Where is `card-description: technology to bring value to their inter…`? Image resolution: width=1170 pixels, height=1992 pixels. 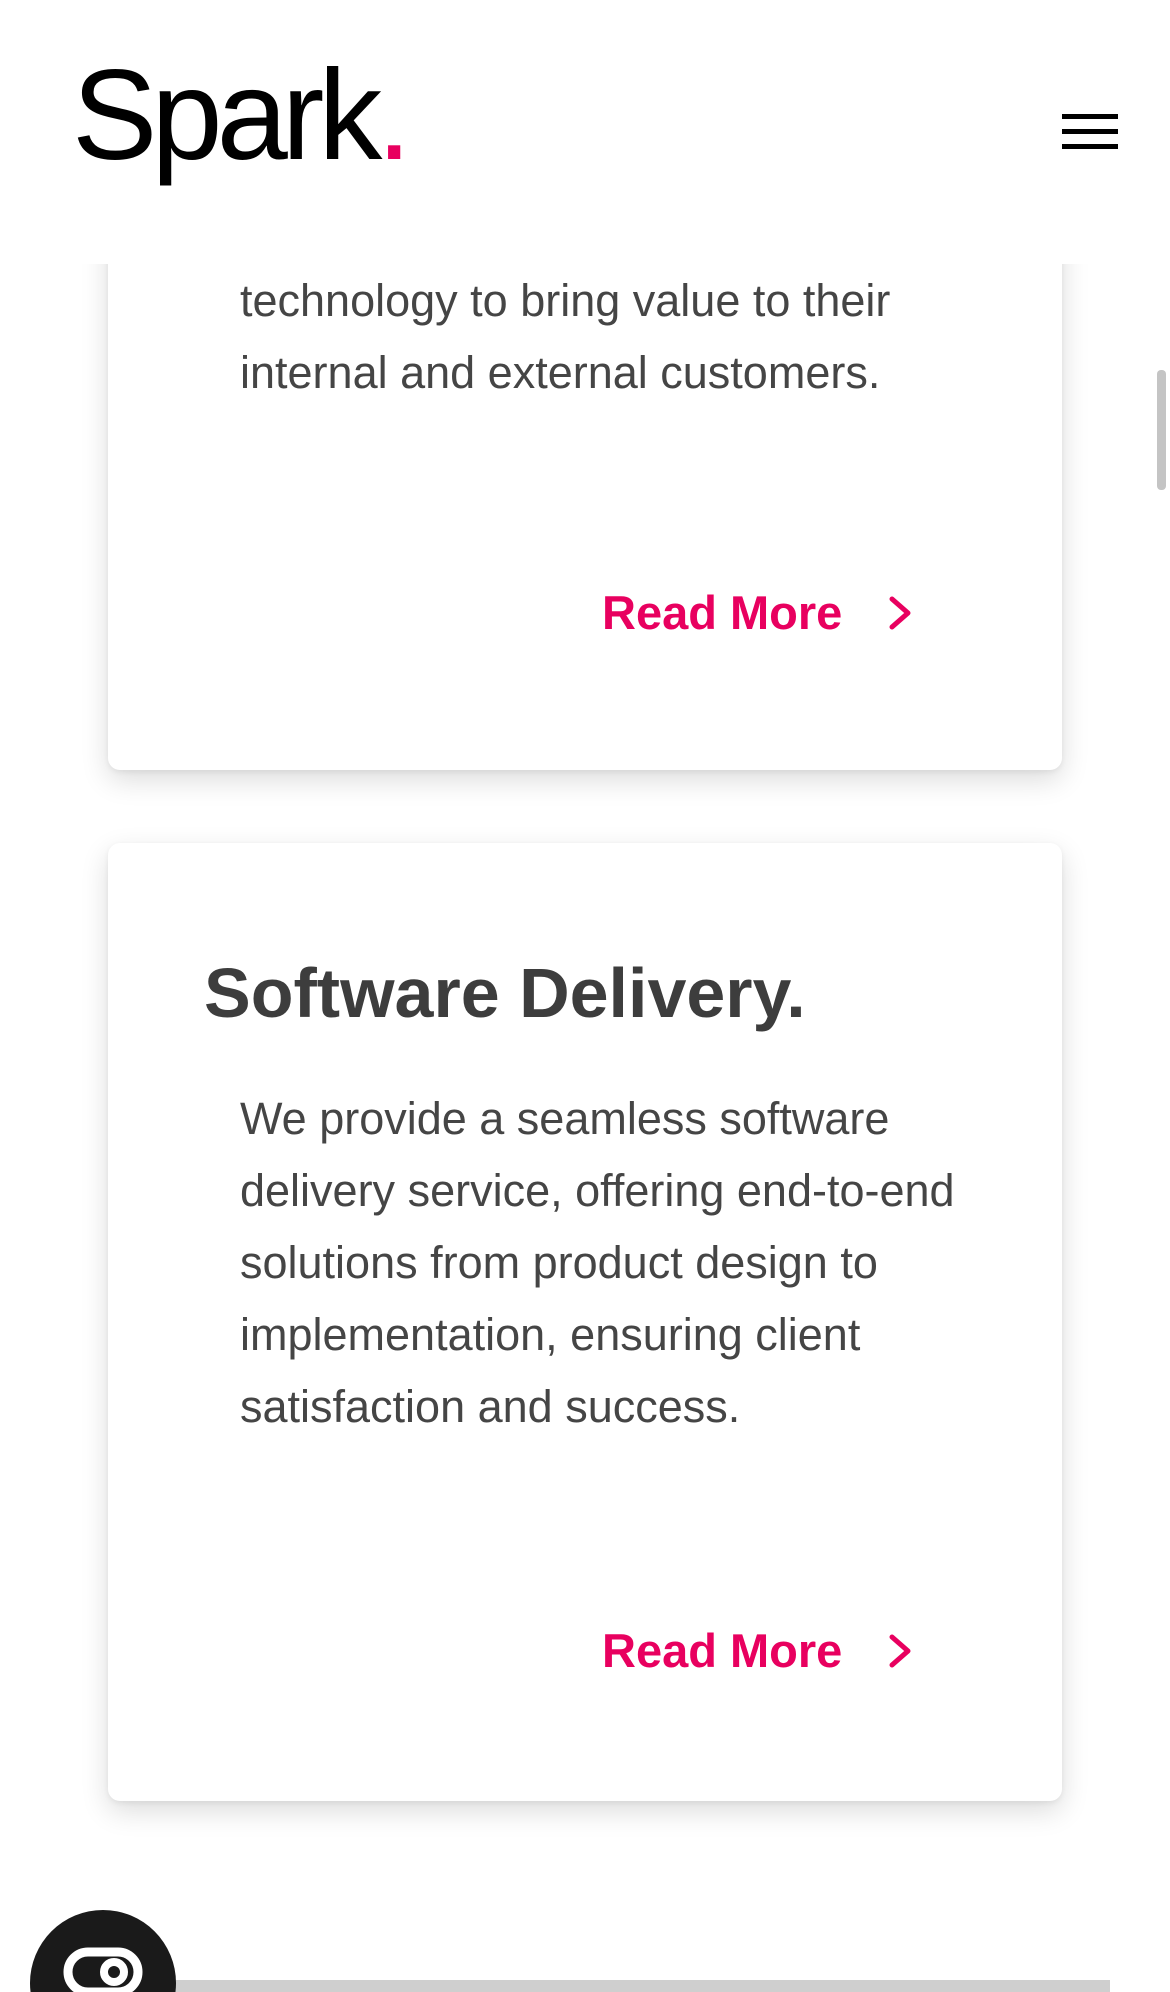
card-description: technology to bring value to their inter… is located at coordinates (565, 336).